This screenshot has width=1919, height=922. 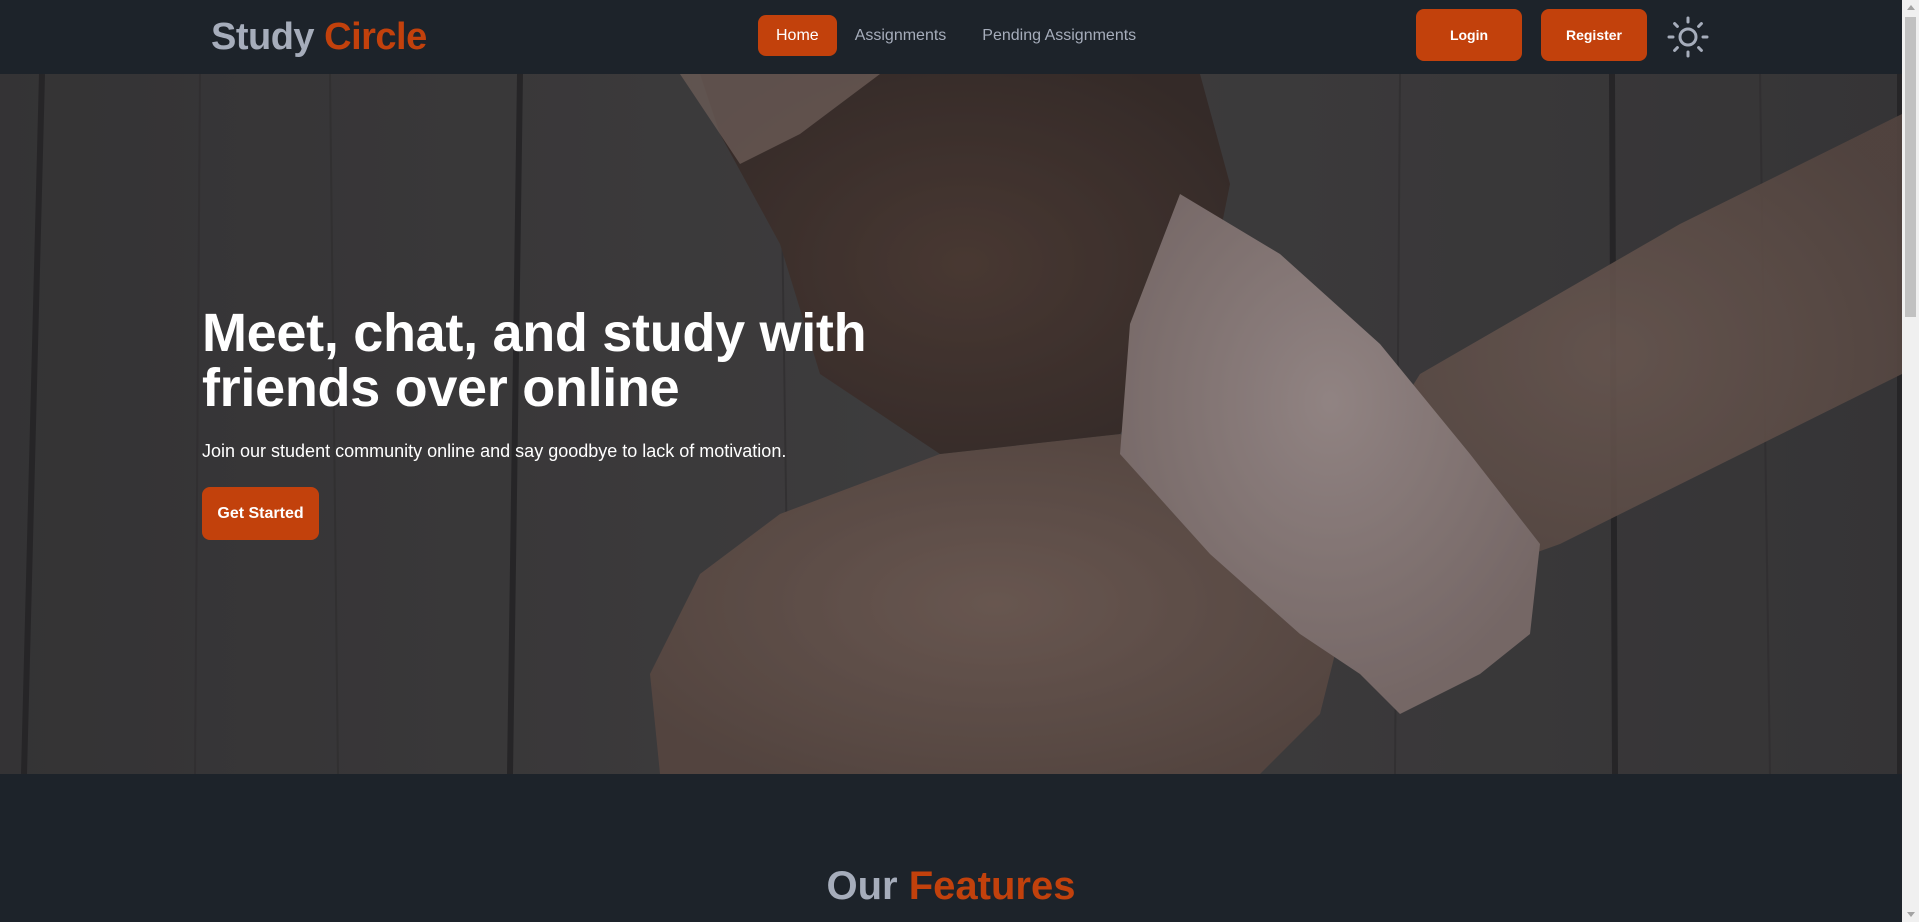 What do you see at coordinates (797, 35) in the screenshot?
I see `nav-link-home: Home` at bounding box center [797, 35].